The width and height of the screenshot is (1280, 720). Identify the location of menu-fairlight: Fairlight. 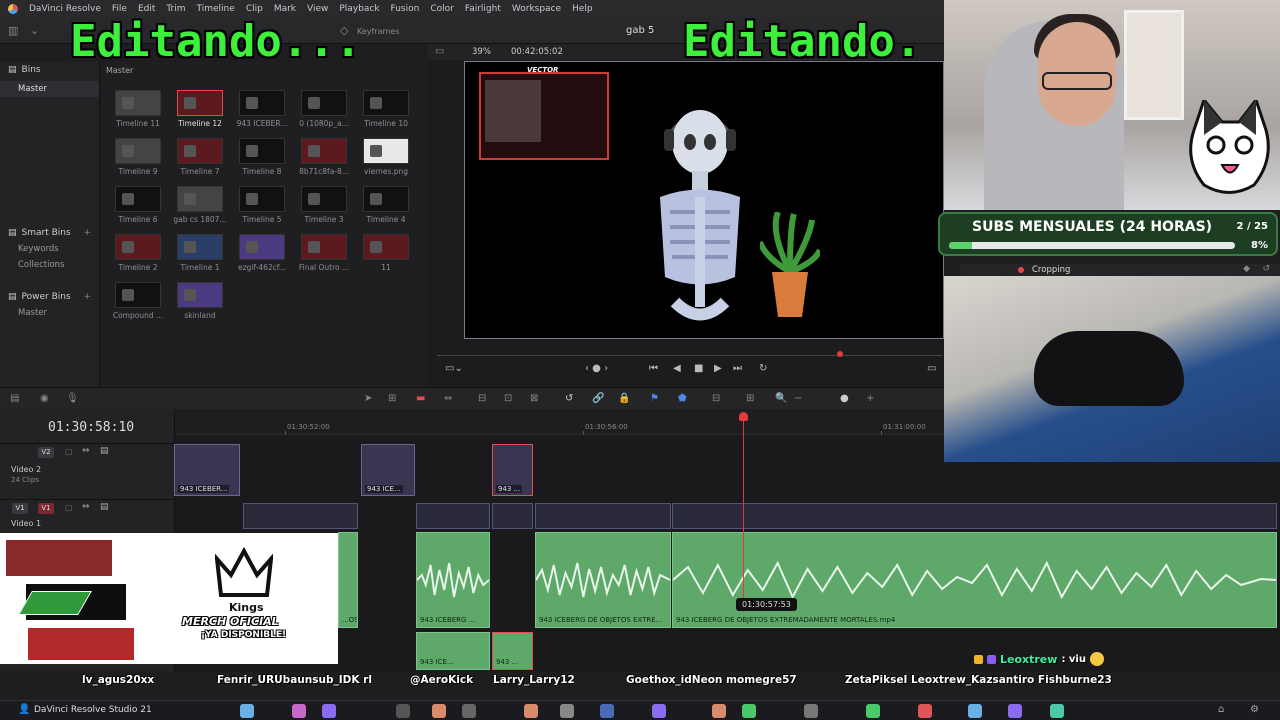
(483, 9).